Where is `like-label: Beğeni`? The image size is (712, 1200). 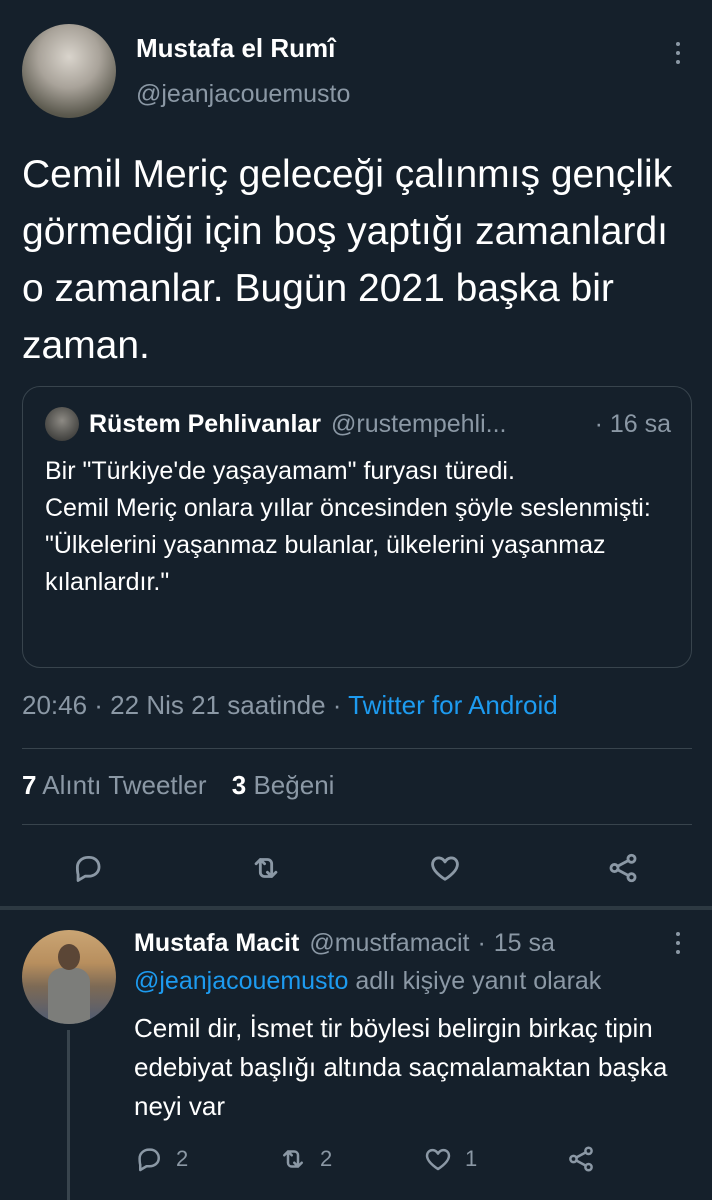
like-label: Beğeni is located at coordinates (294, 785).